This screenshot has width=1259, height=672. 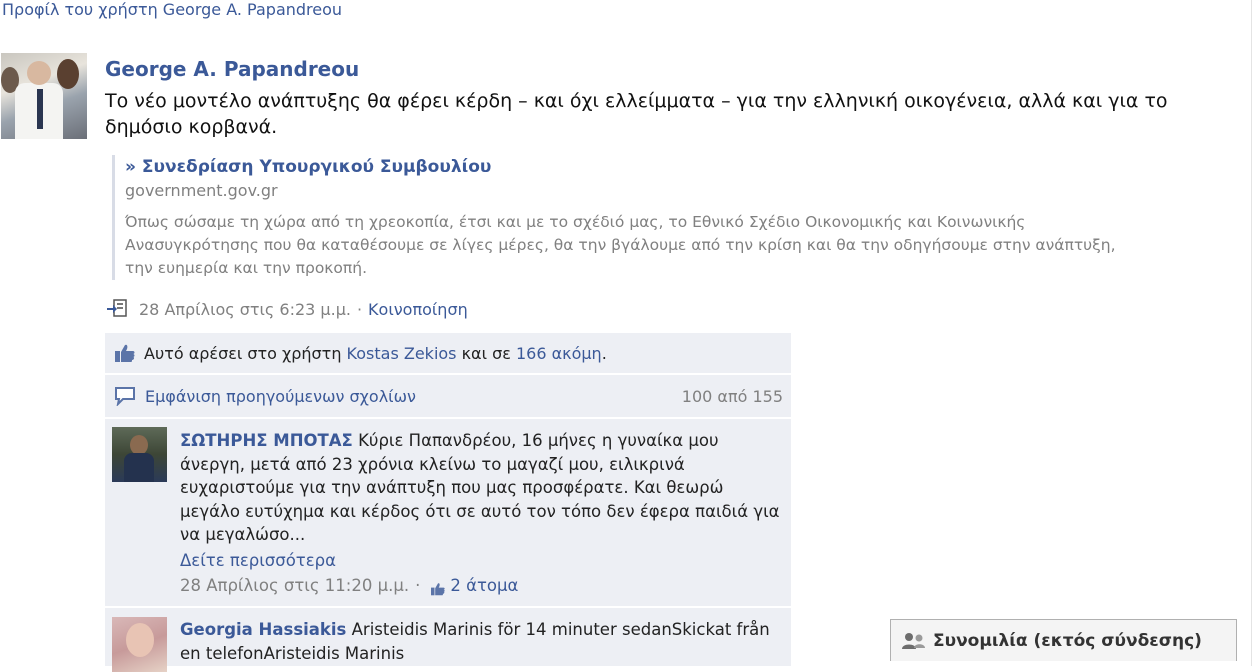 What do you see at coordinates (263, 629) in the screenshot?
I see `commenter-name: Georgia Hassiakis` at bounding box center [263, 629].